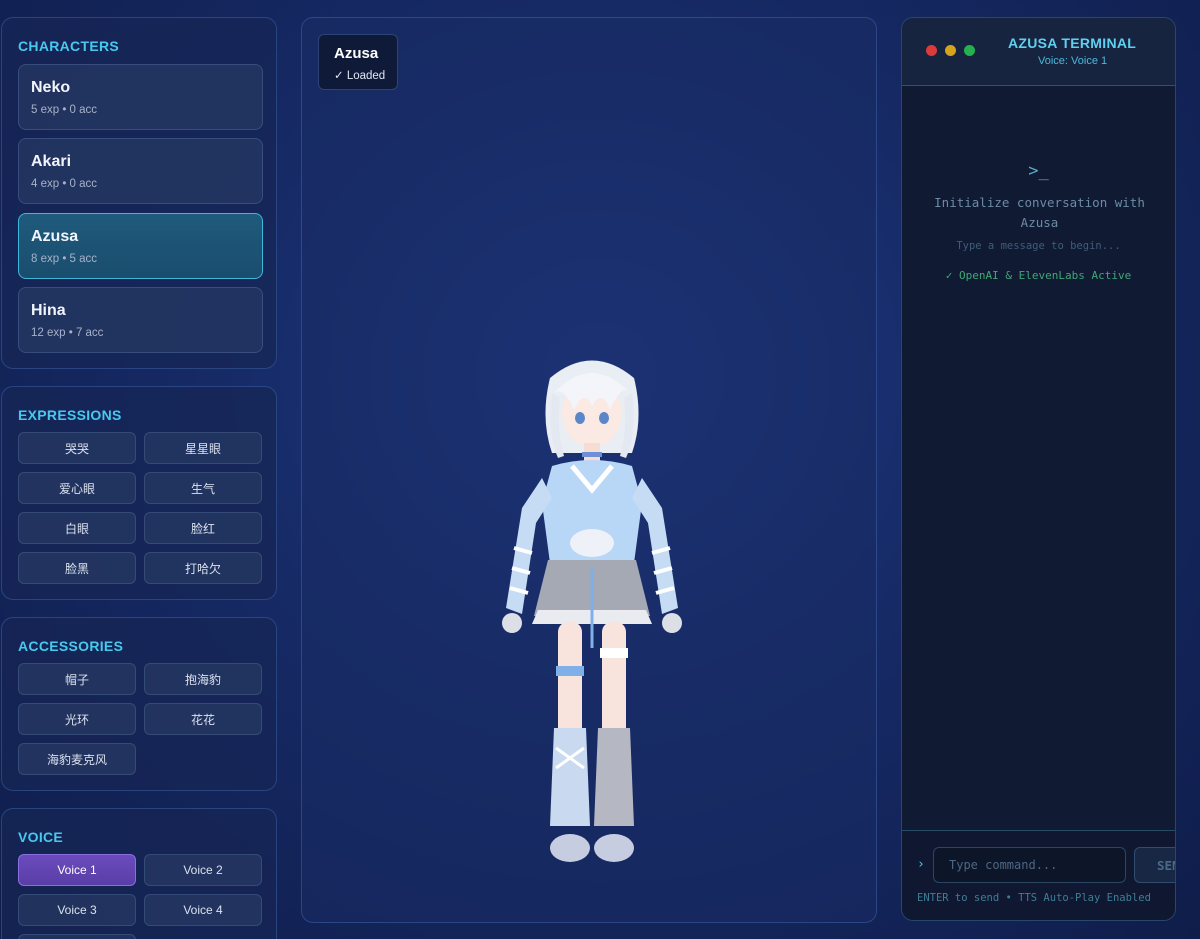  I want to click on character-meta: 4 exp • 0 acc, so click(64, 184).